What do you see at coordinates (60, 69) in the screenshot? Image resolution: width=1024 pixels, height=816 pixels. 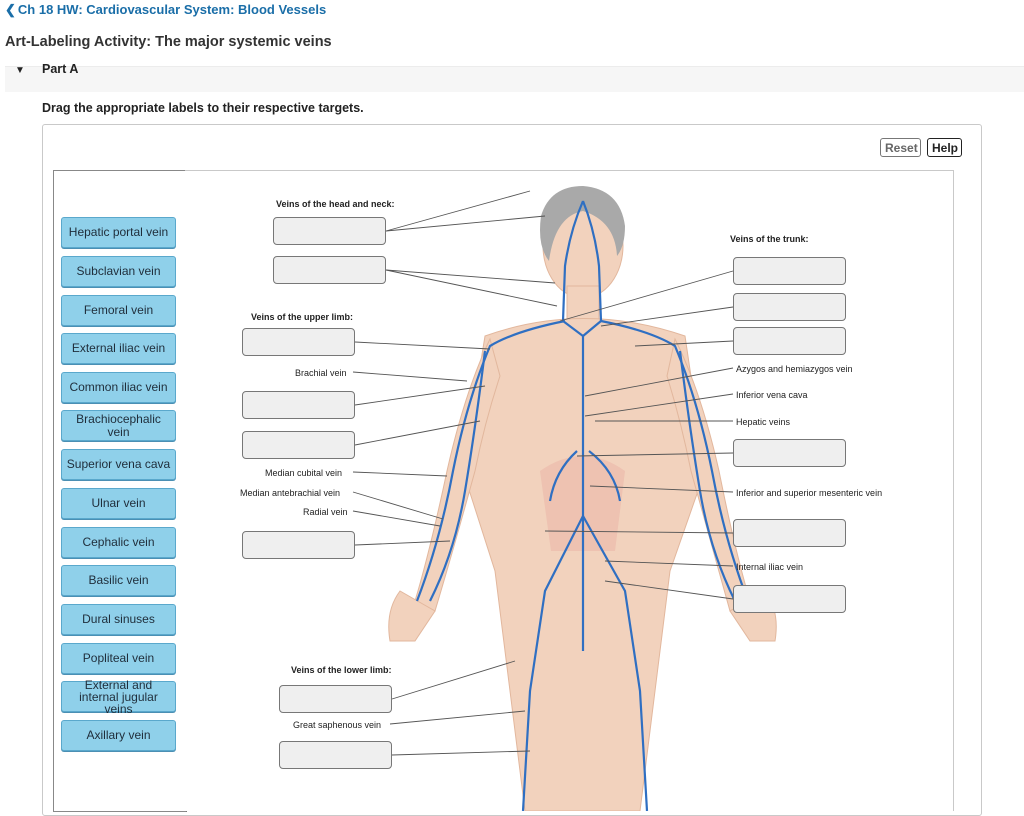 I see `part-label: Part A` at bounding box center [60, 69].